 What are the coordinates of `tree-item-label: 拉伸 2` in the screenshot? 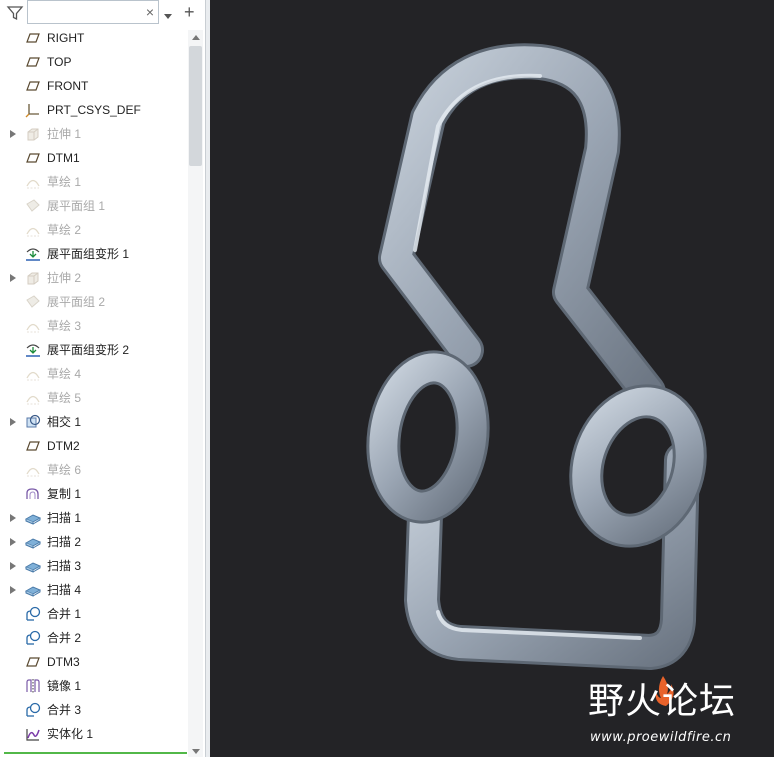 It's located at (64, 278).